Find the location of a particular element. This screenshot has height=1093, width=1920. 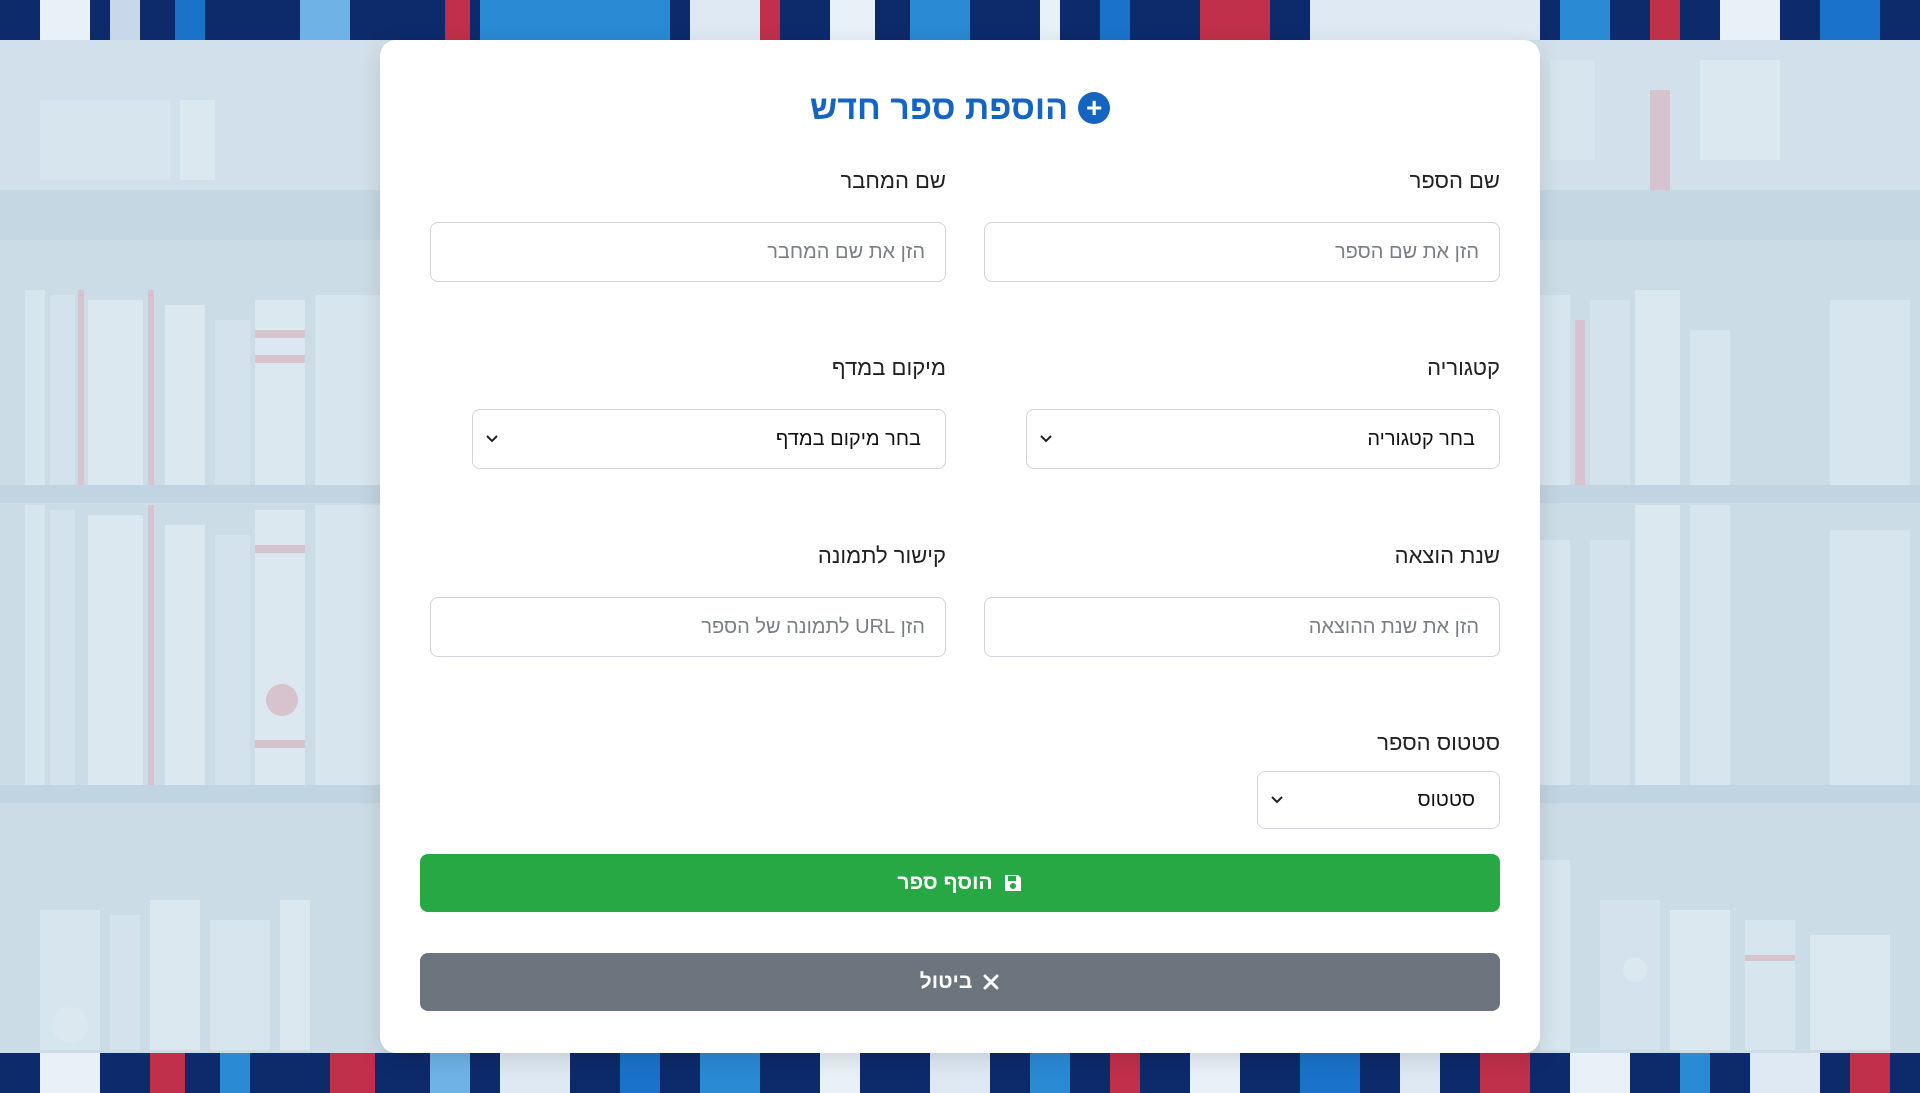

author-name-label: שם המחבר is located at coordinates (893, 180).